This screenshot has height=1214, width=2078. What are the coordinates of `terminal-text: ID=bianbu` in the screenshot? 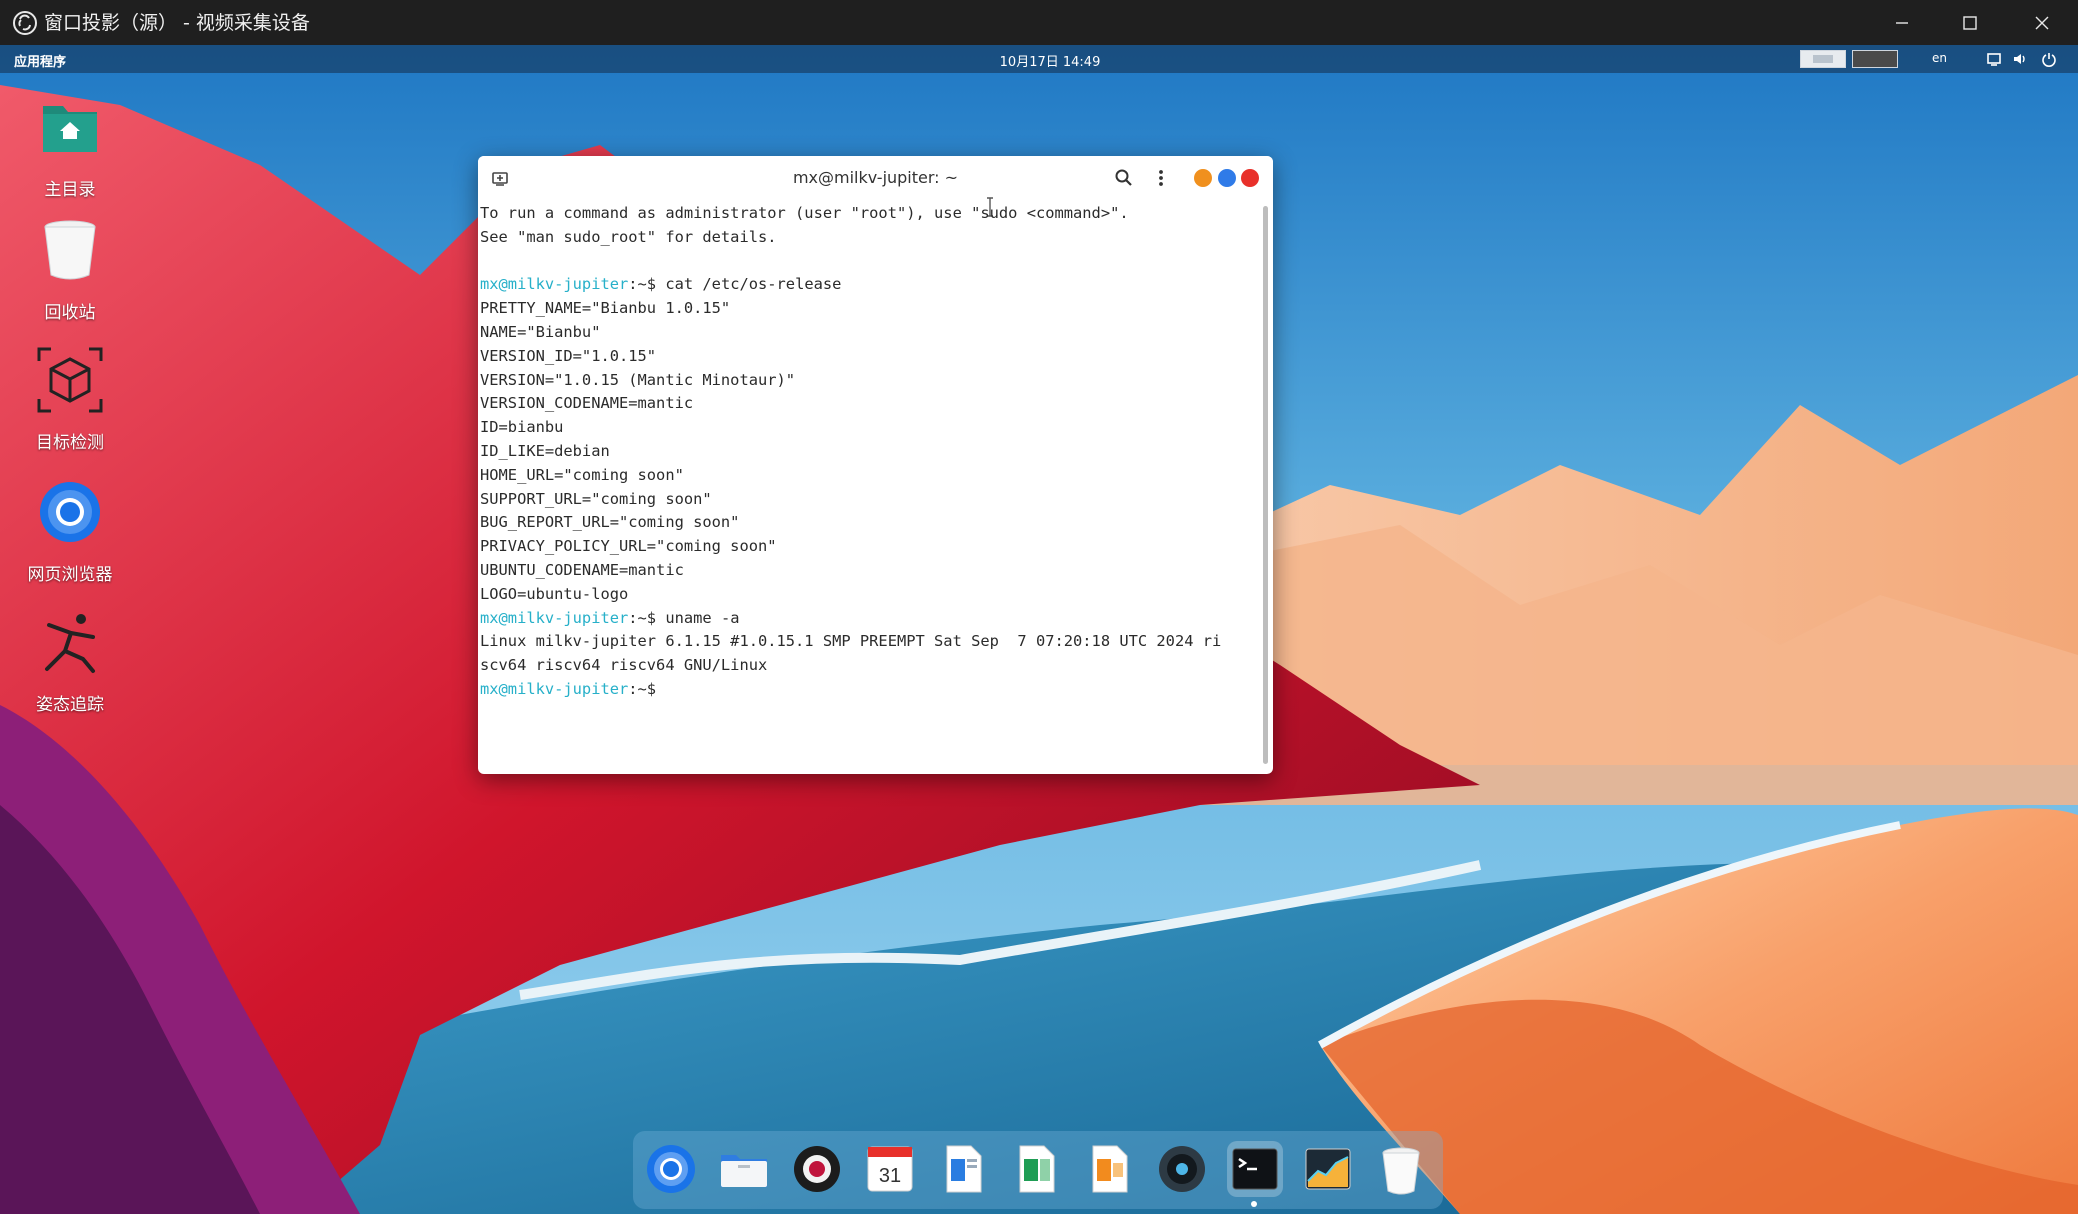 It's located at (522, 427).